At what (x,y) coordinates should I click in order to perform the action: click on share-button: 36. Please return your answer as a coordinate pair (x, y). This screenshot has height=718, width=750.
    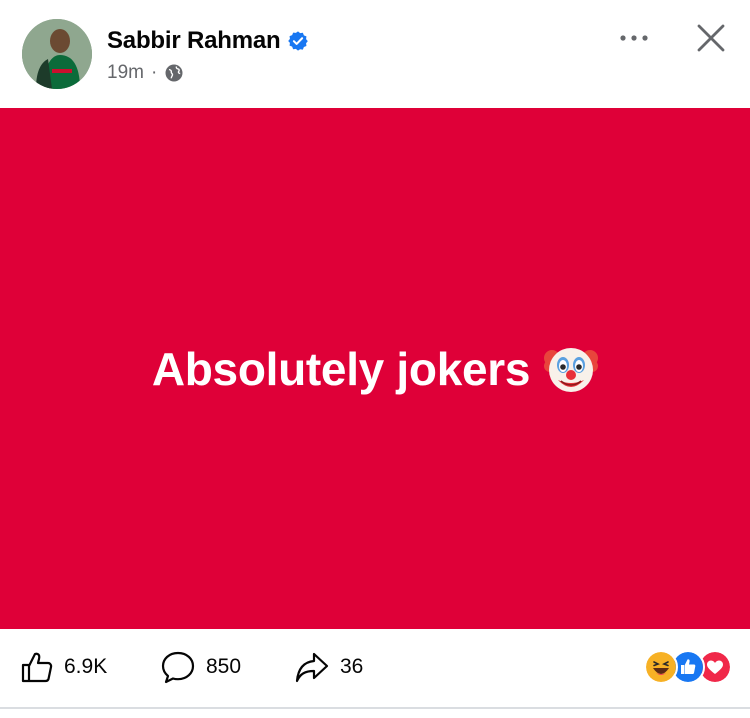
    Looking at the image, I should click on (328, 667).